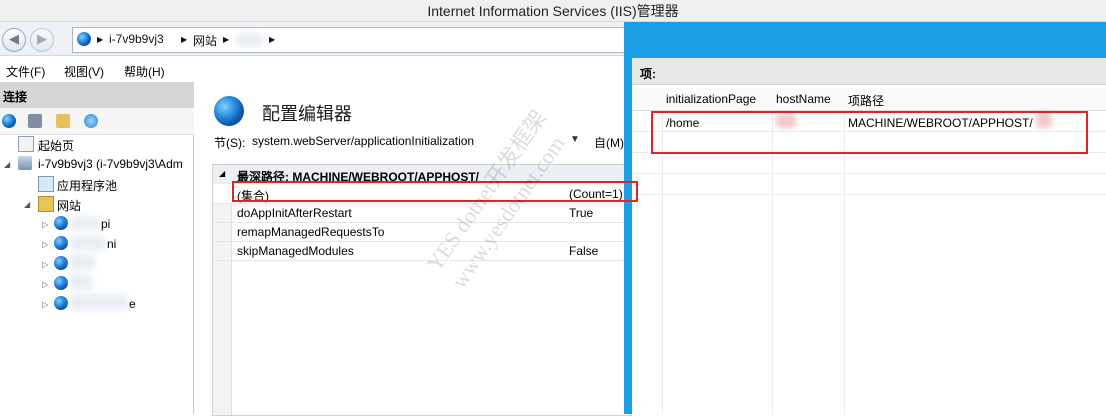  Describe the element at coordinates (583, 251) in the screenshot. I see `property-value: False` at that location.